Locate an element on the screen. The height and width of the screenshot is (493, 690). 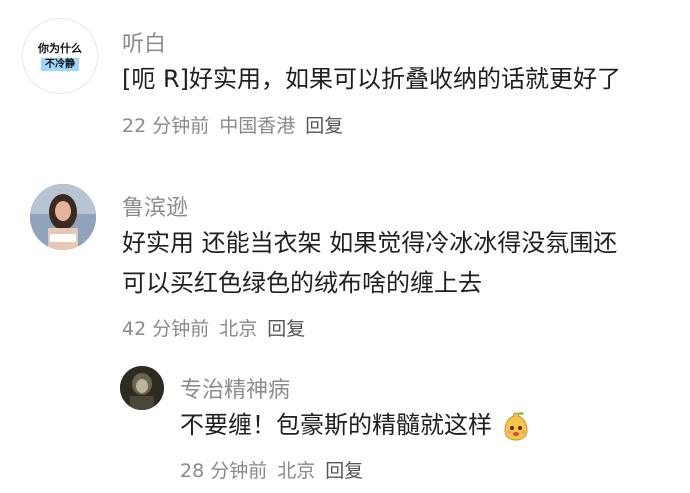
username: 听白 is located at coordinates (144, 42).